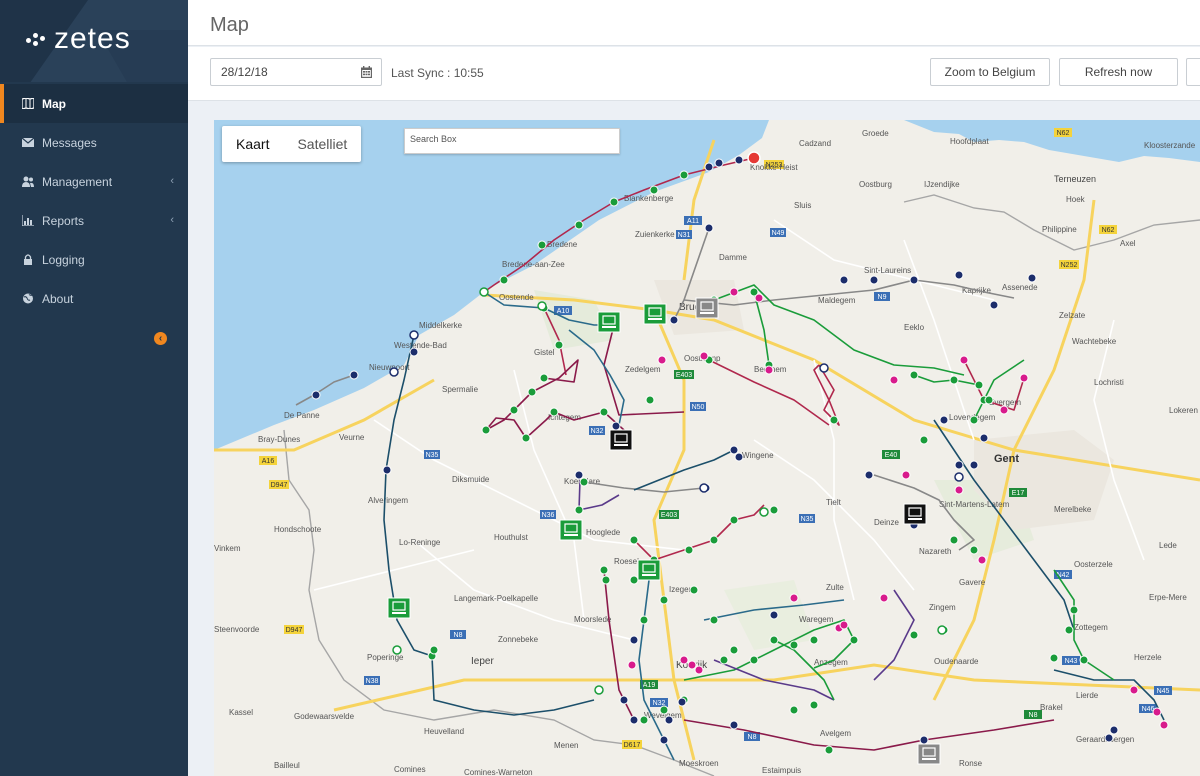 This screenshot has width=1200, height=776. I want to click on date-input, so click(286, 72).